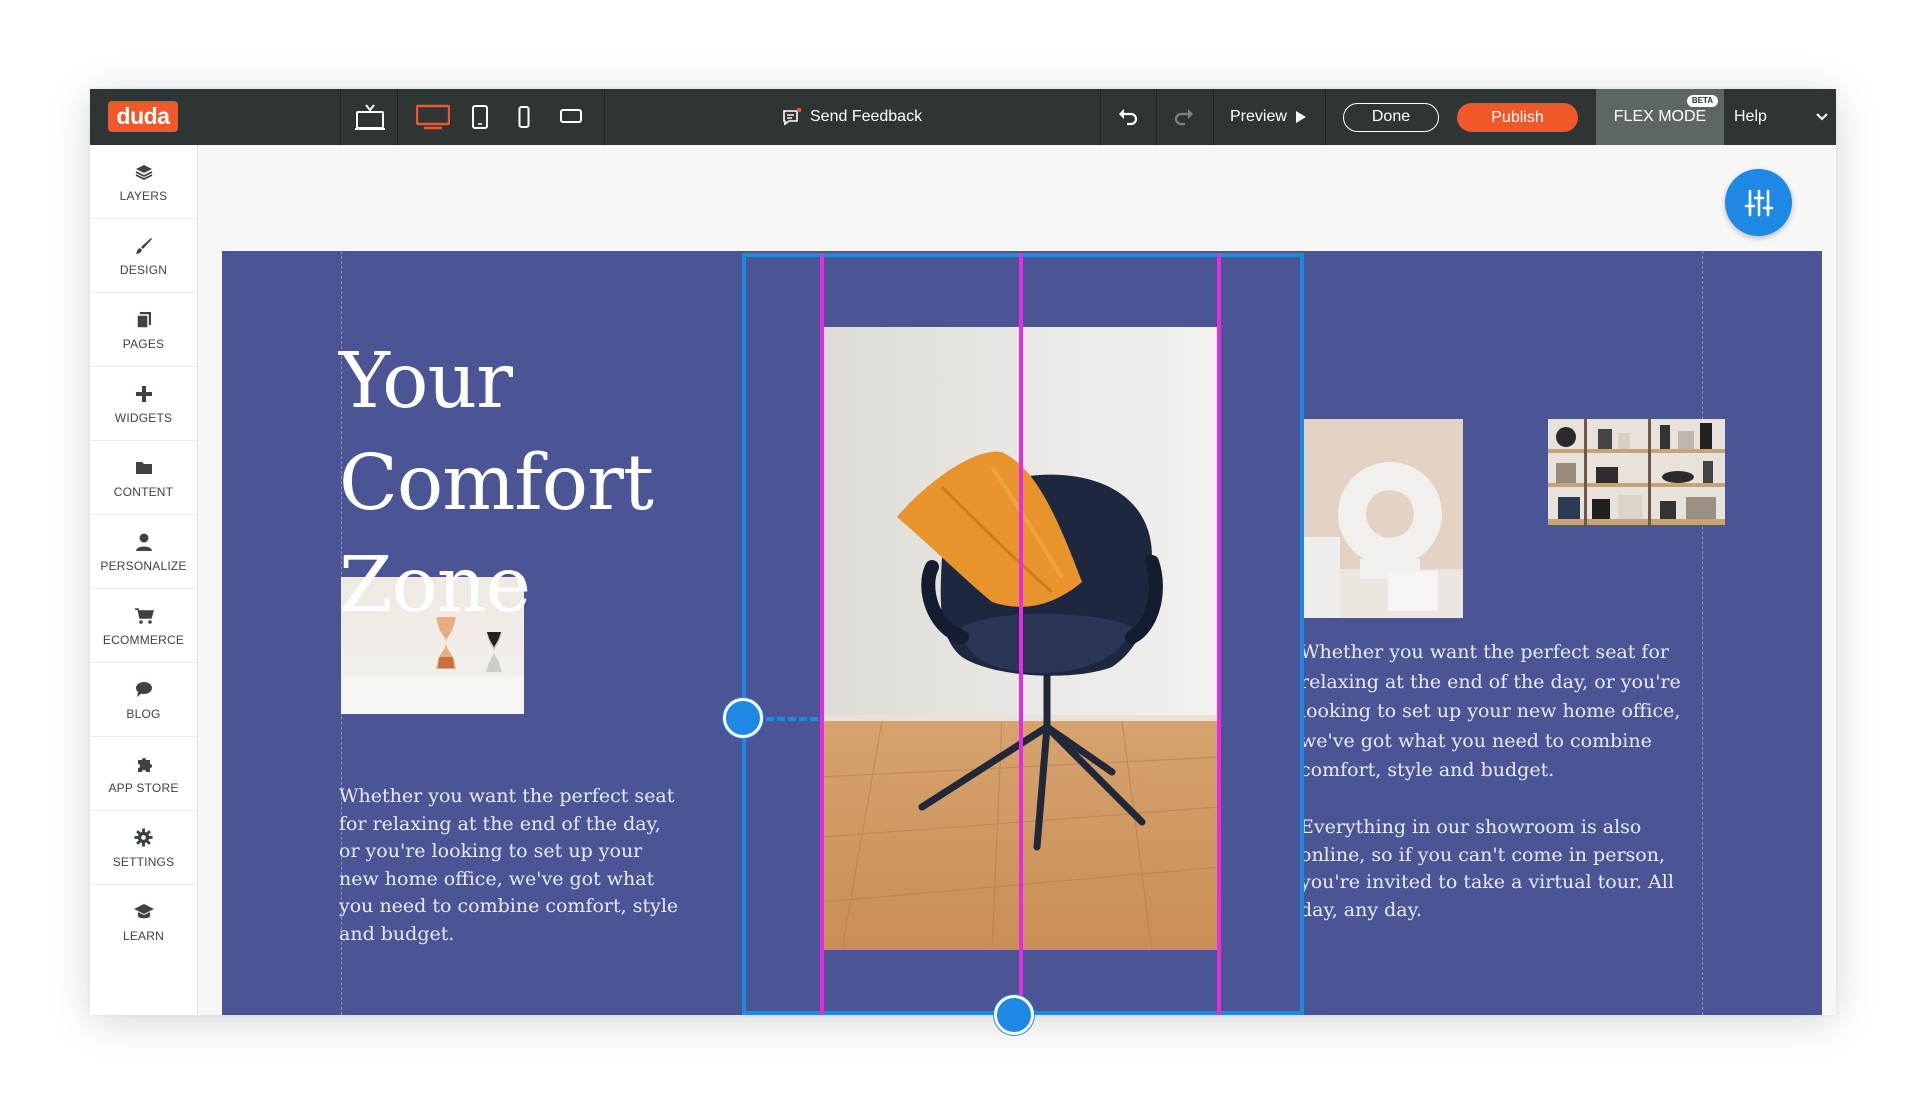  Describe the element at coordinates (1822, 117) in the screenshot. I see `chevron-down-icon` at that location.